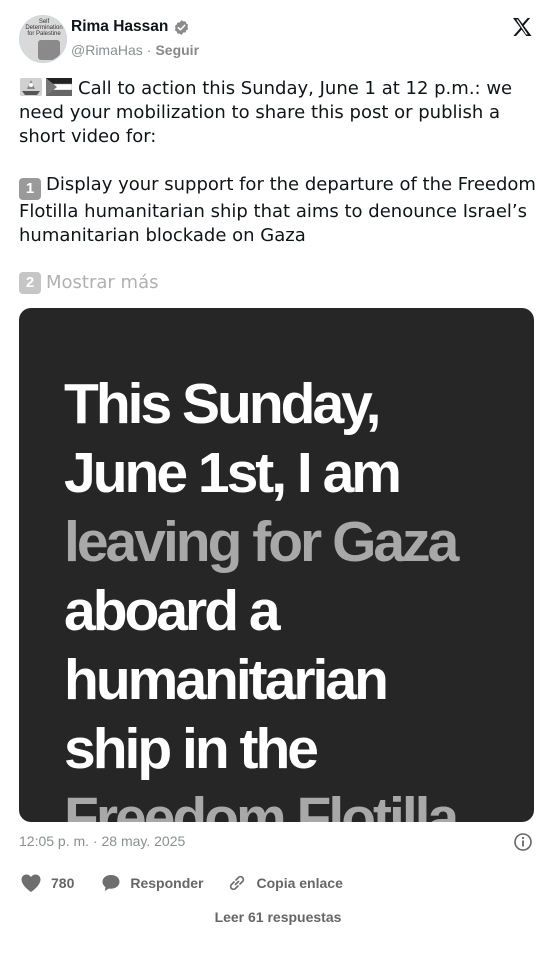 Image resolution: width=556 pixels, height=954 pixels. What do you see at coordinates (44, 28) in the screenshot?
I see `avatar-text: Self Determination for Palestine` at bounding box center [44, 28].